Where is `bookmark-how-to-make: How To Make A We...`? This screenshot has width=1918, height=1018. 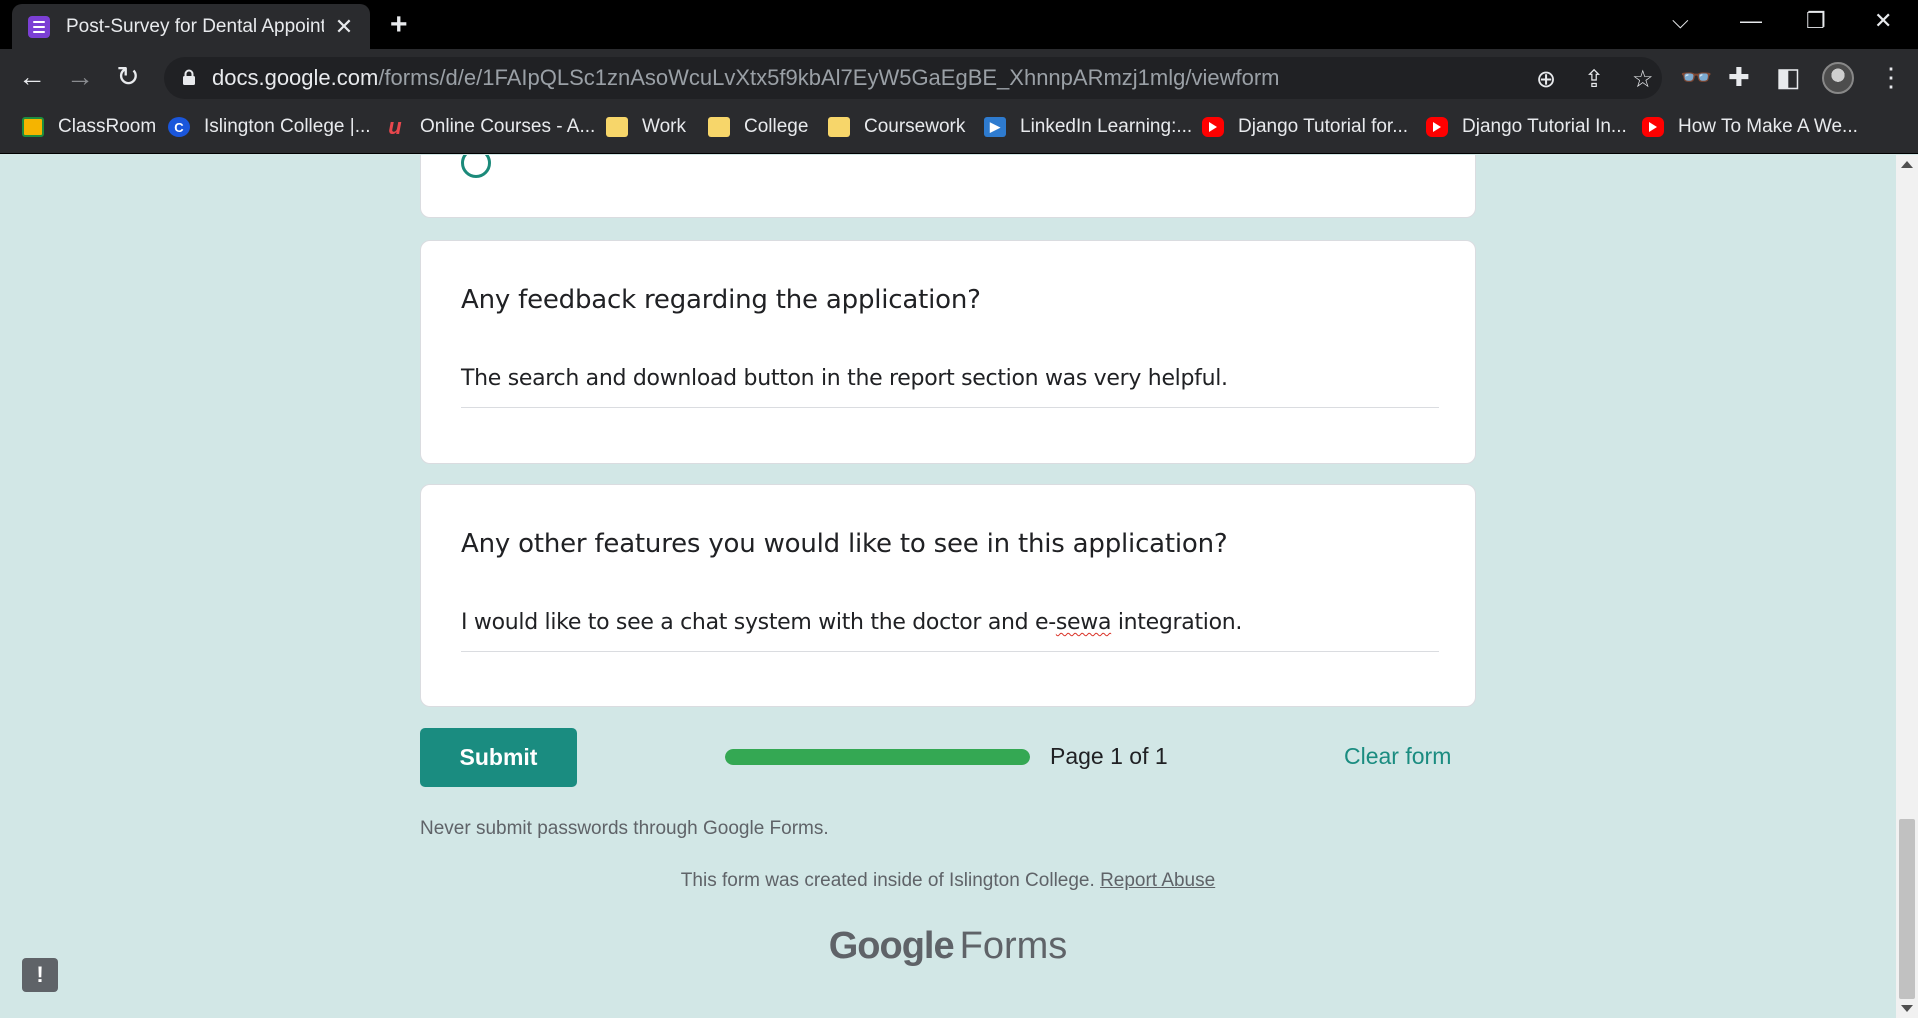
bookmark-how-to-make: How To Make A We... is located at coordinates (1750, 127).